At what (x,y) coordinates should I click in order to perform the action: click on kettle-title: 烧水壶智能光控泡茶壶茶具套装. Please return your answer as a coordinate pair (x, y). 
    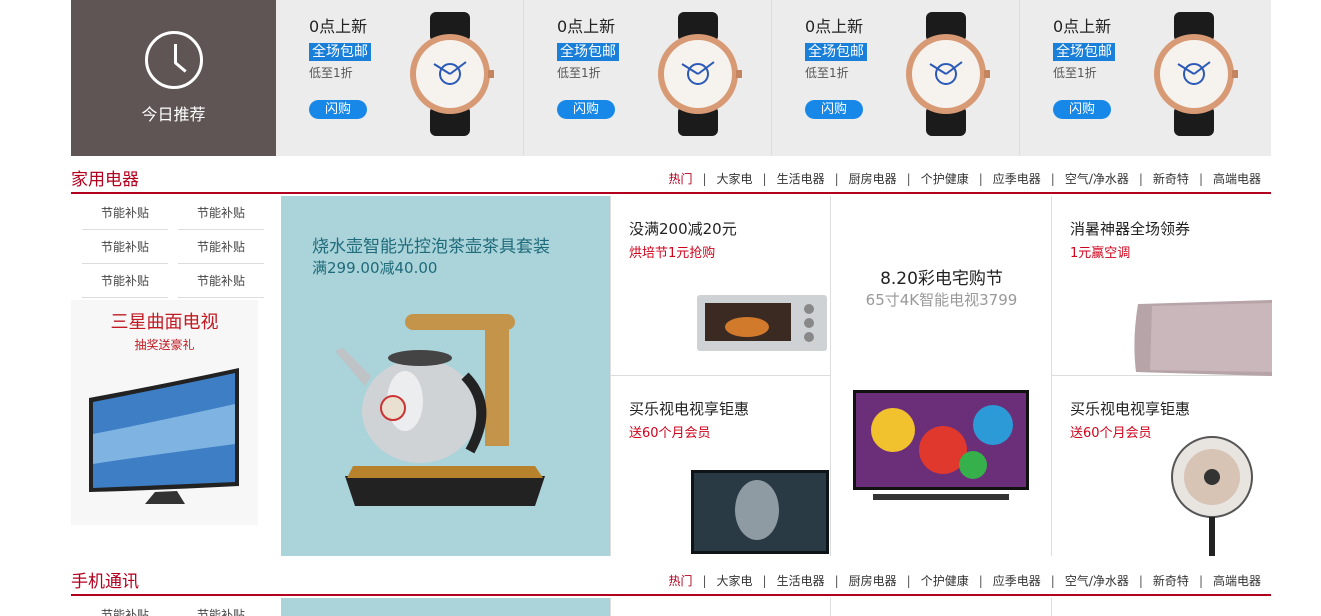
    Looking at the image, I should click on (431, 247).